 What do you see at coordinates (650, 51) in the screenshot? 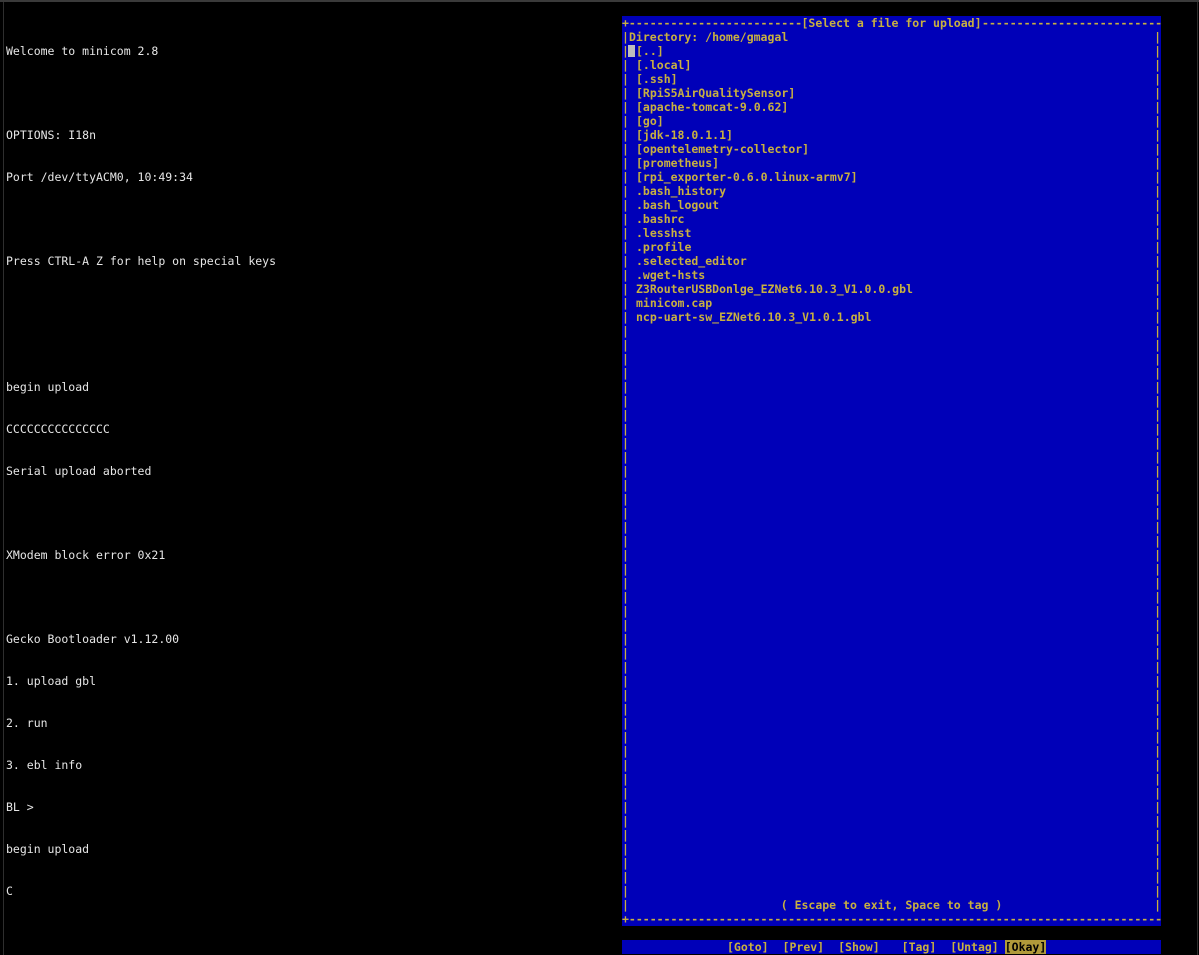
I see `file-item-label: [..]` at bounding box center [650, 51].